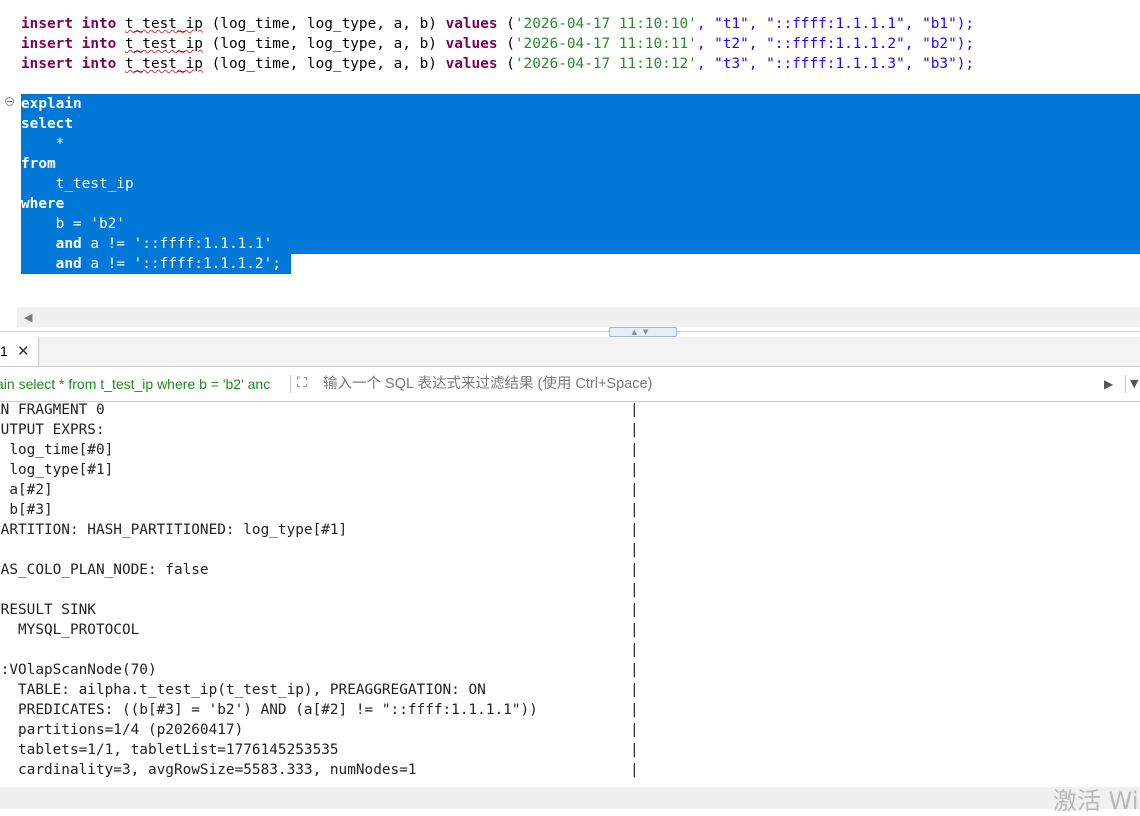 Image resolution: width=1140 pixels, height=816 pixels. Describe the element at coordinates (43, 204) in the screenshot. I see `code-line-where: where` at that location.